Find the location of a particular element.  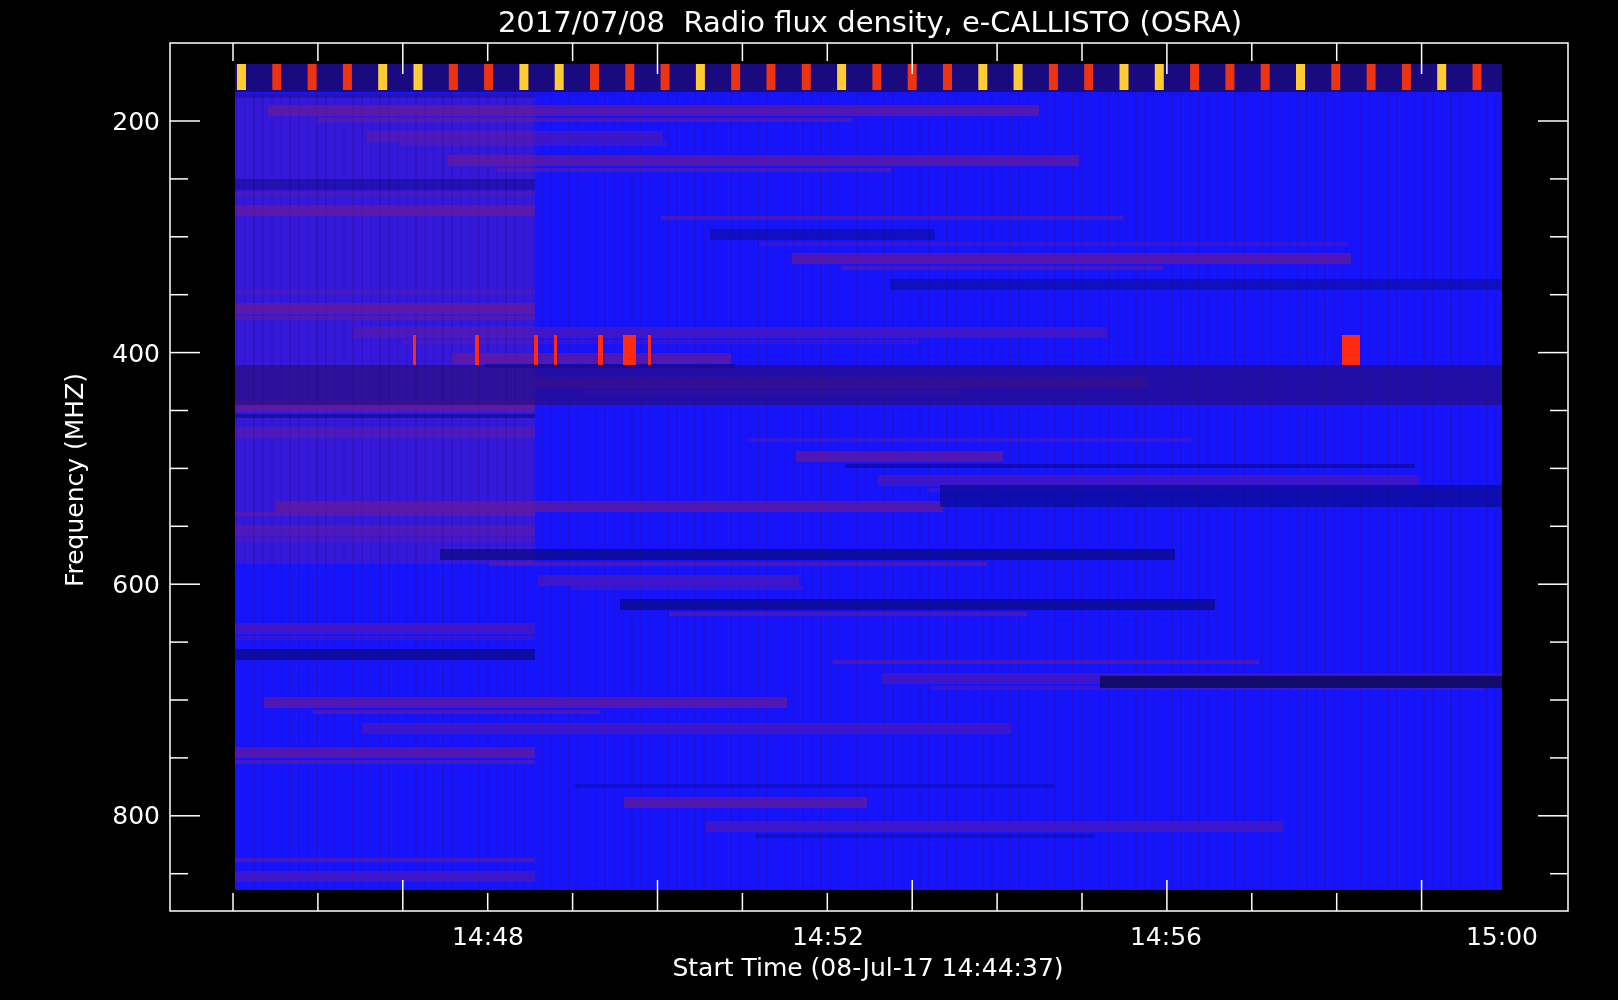

tick-label: 14:52 is located at coordinates (828, 936).